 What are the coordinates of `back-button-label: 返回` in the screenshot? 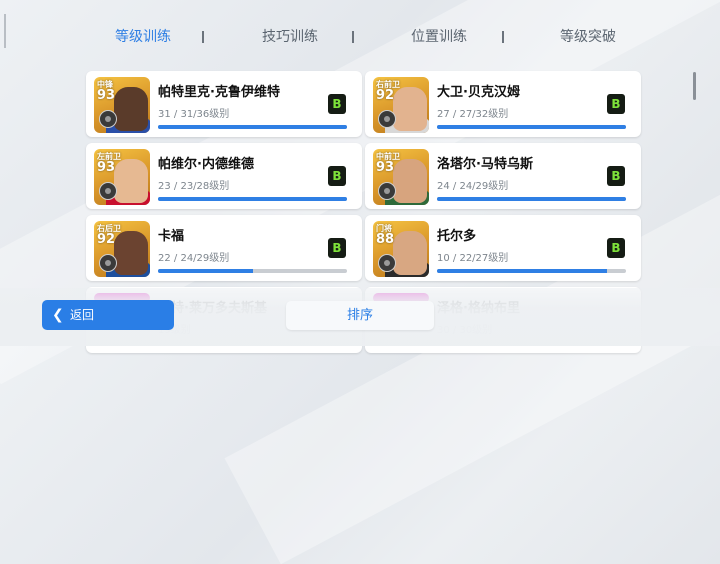 It's located at (82, 315).